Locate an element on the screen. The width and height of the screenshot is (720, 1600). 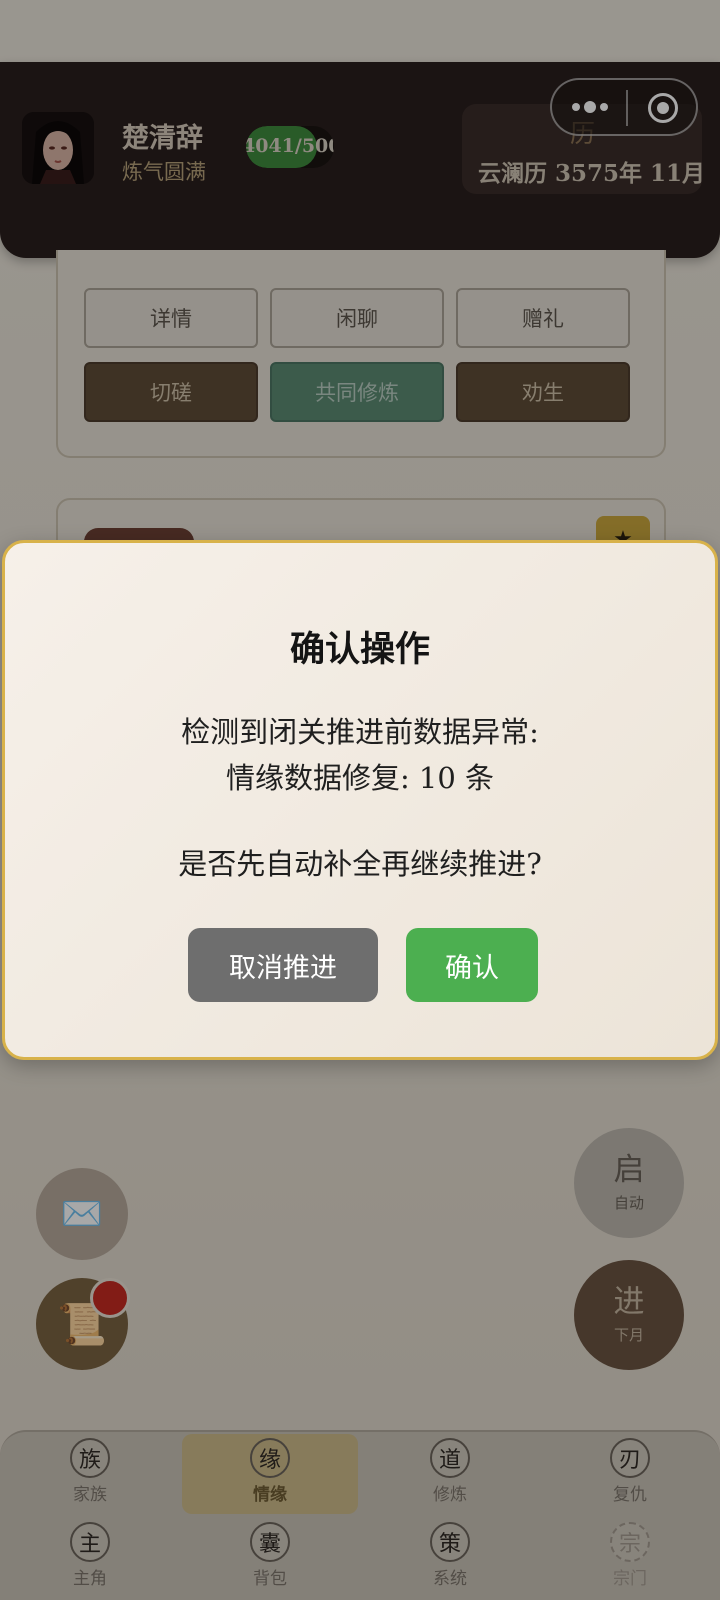
confirm-button: 确认 is located at coordinates (472, 965).